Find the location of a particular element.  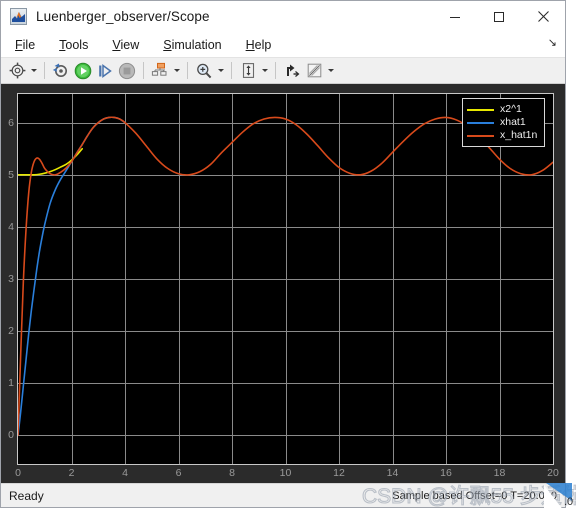

cursor-measurements-glyph is located at coordinates (292, 70).